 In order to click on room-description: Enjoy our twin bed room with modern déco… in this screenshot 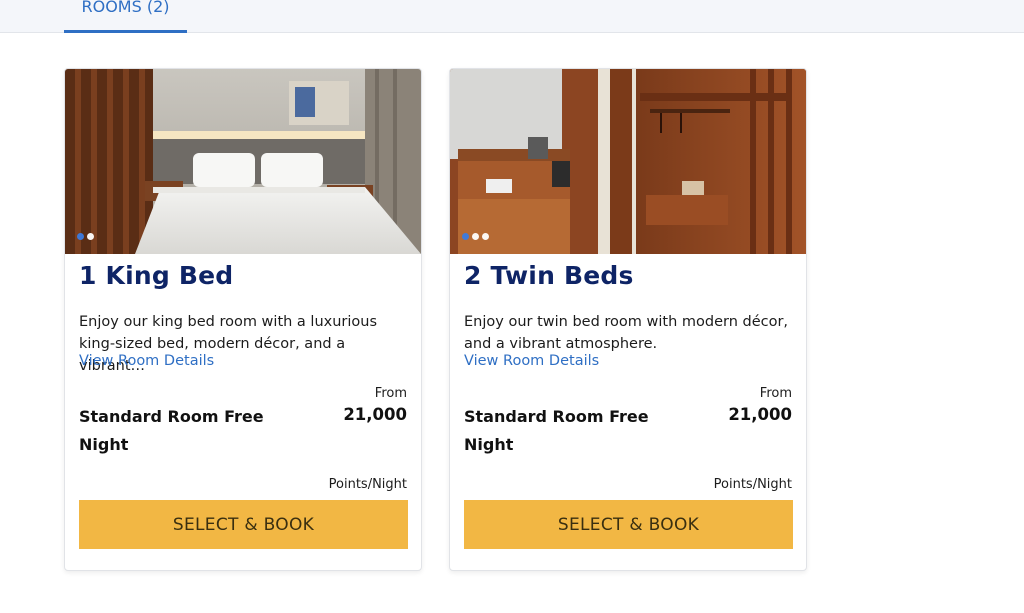, I will do `click(626, 333)`.